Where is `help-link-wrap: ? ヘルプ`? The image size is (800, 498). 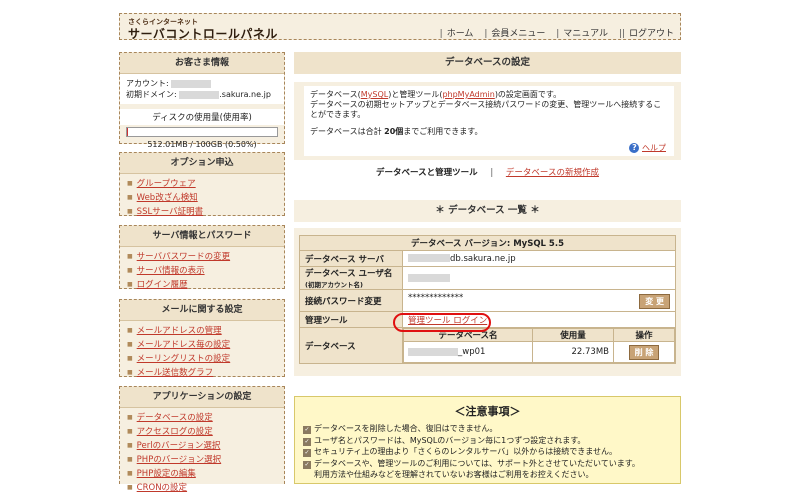
help-link-wrap: ? ヘルプ is located at coordinates (647, 148).